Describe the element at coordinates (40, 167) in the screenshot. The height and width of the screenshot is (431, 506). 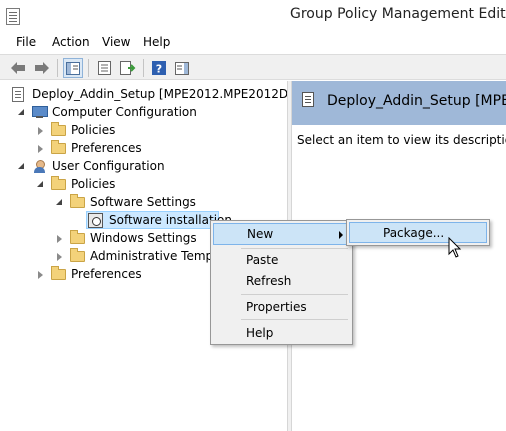
I see `user-icon` at that location.